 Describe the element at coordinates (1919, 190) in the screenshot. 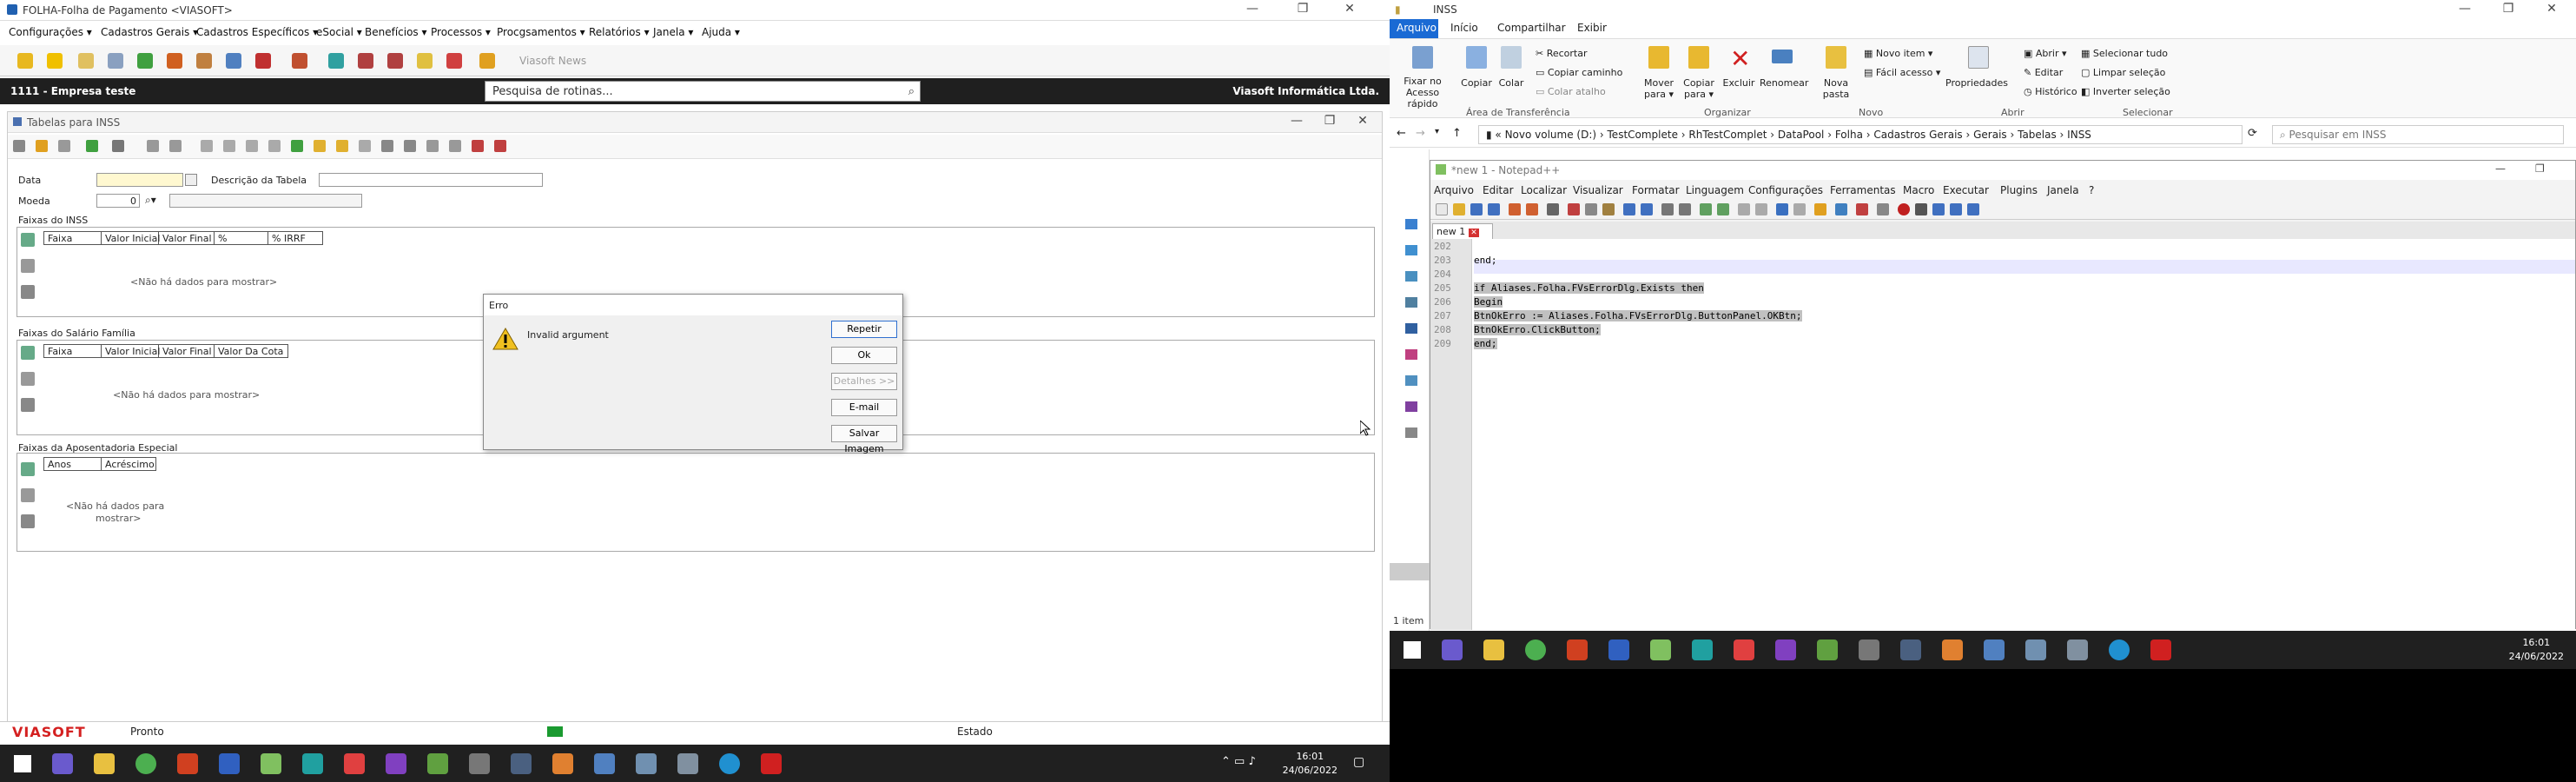

I see `menu-macro: Macro` at that location.